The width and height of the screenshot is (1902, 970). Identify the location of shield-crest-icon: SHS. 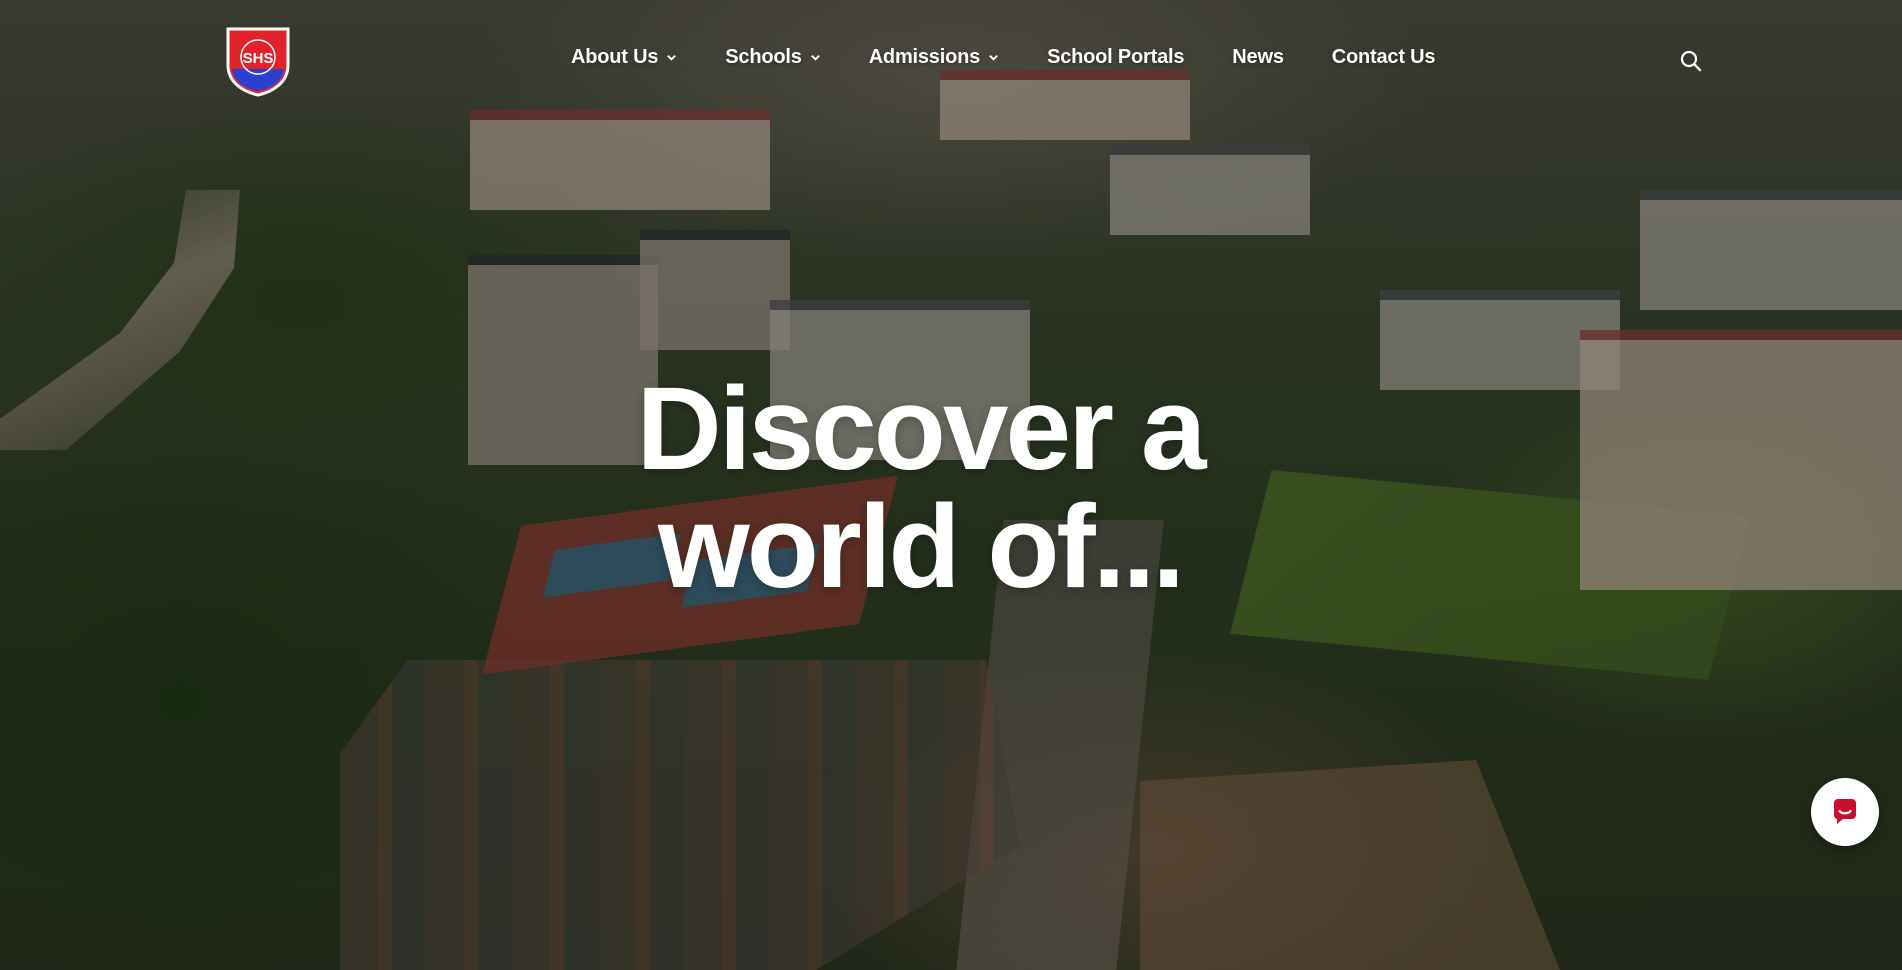
(258, 62).